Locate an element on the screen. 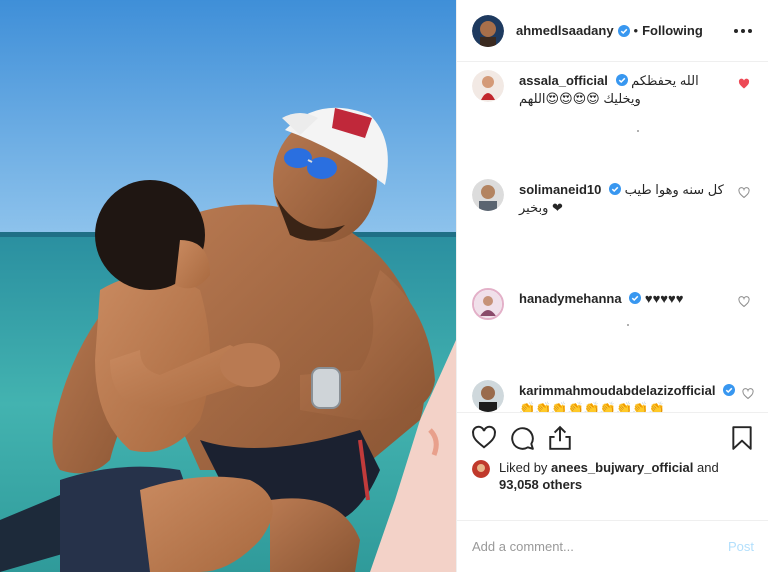 The image size is (768, 572). author-avatar is located at coordinates (488, 30).